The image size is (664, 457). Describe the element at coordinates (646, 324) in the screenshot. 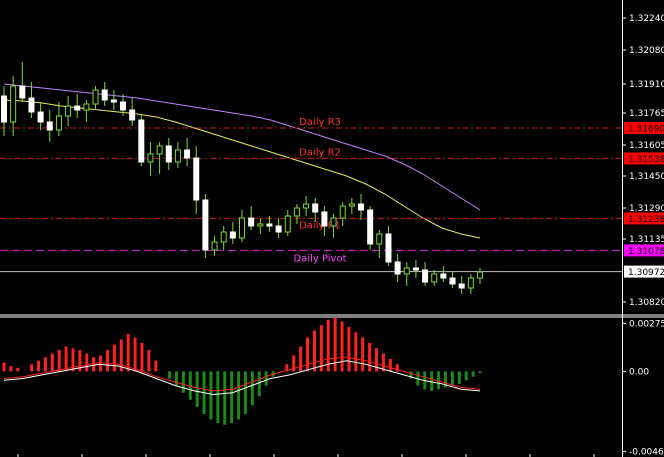

I see `oscillator-tick-label: 0.002754` at that location.